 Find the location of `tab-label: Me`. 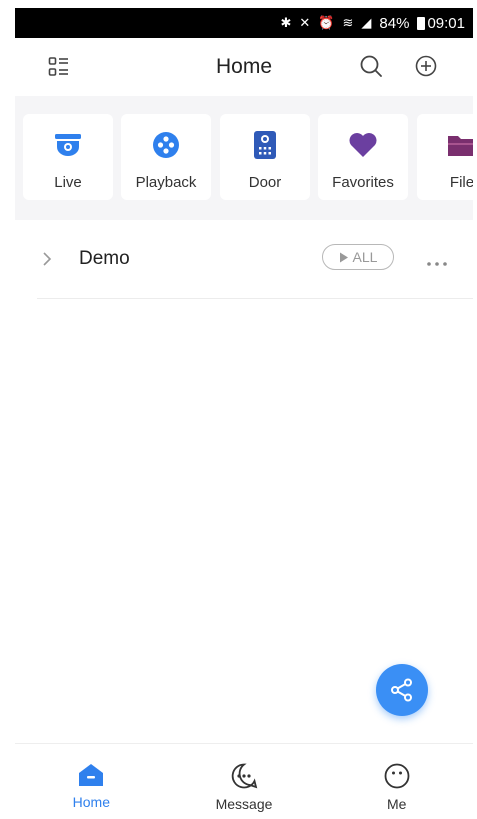

tab-label: Me is located at coordinates (396, 804).